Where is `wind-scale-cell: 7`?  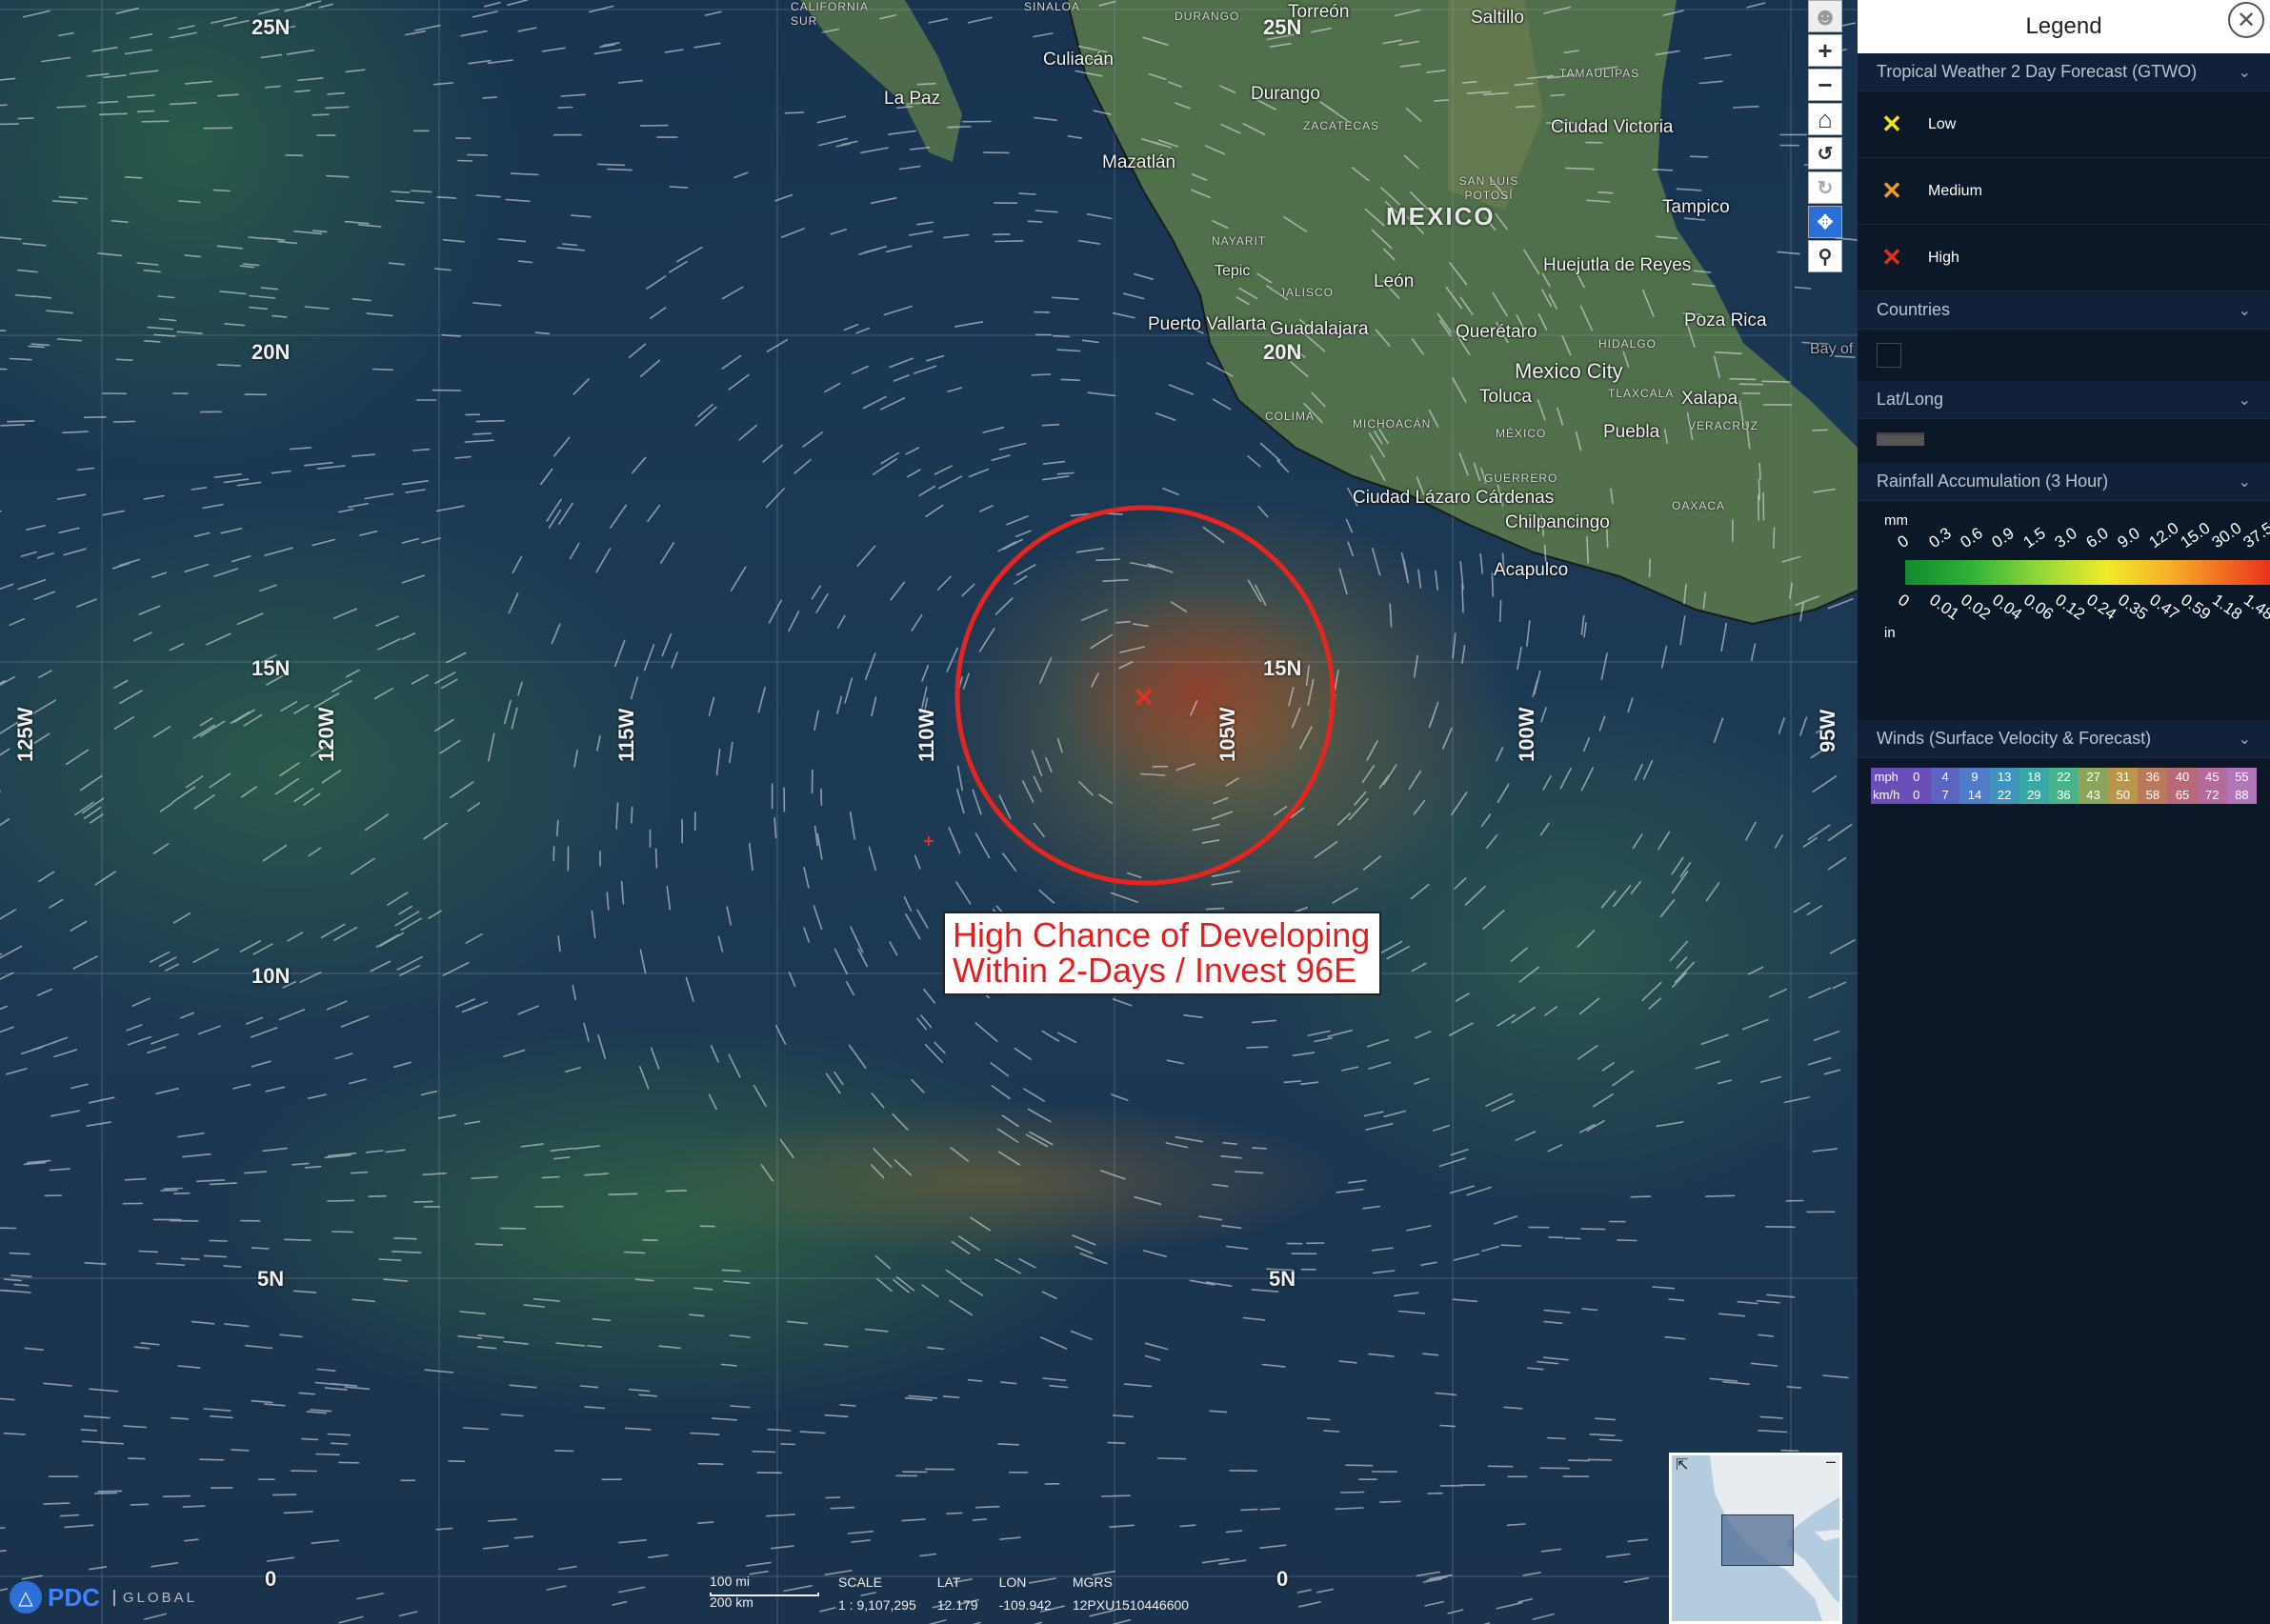
wind-scale-cell: 7 is located at coordinates (1945, 795).